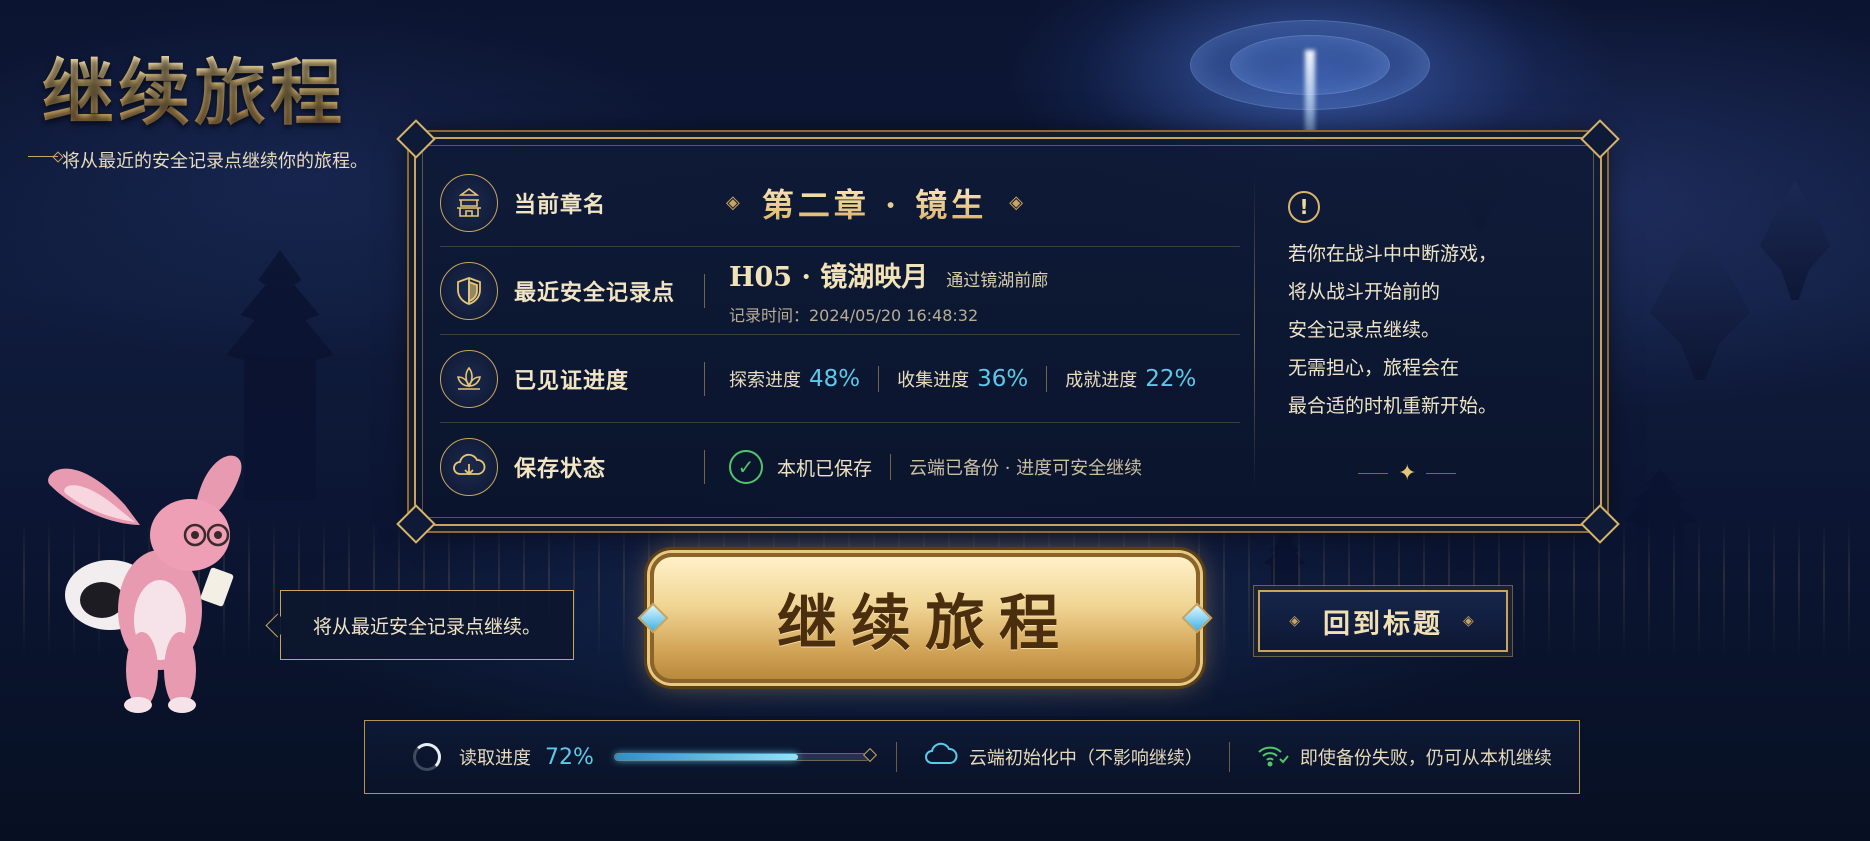 Image resolution: width=1870 pixels, height=841 pixels. I want to click on save-status-row: 保存状态 ✓ 本机已保存 云端已备份 · 进度可安全继续, so click(840, 467).